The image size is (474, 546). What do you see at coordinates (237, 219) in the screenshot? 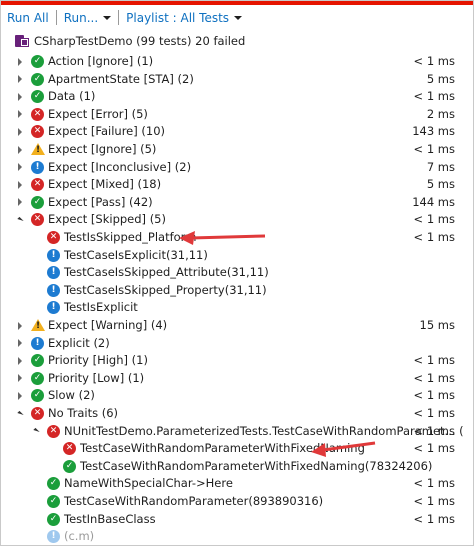
I see `test-row: ✕ Expect [Skipped] (5) < 1 ms` at bounding box center [237, 219].